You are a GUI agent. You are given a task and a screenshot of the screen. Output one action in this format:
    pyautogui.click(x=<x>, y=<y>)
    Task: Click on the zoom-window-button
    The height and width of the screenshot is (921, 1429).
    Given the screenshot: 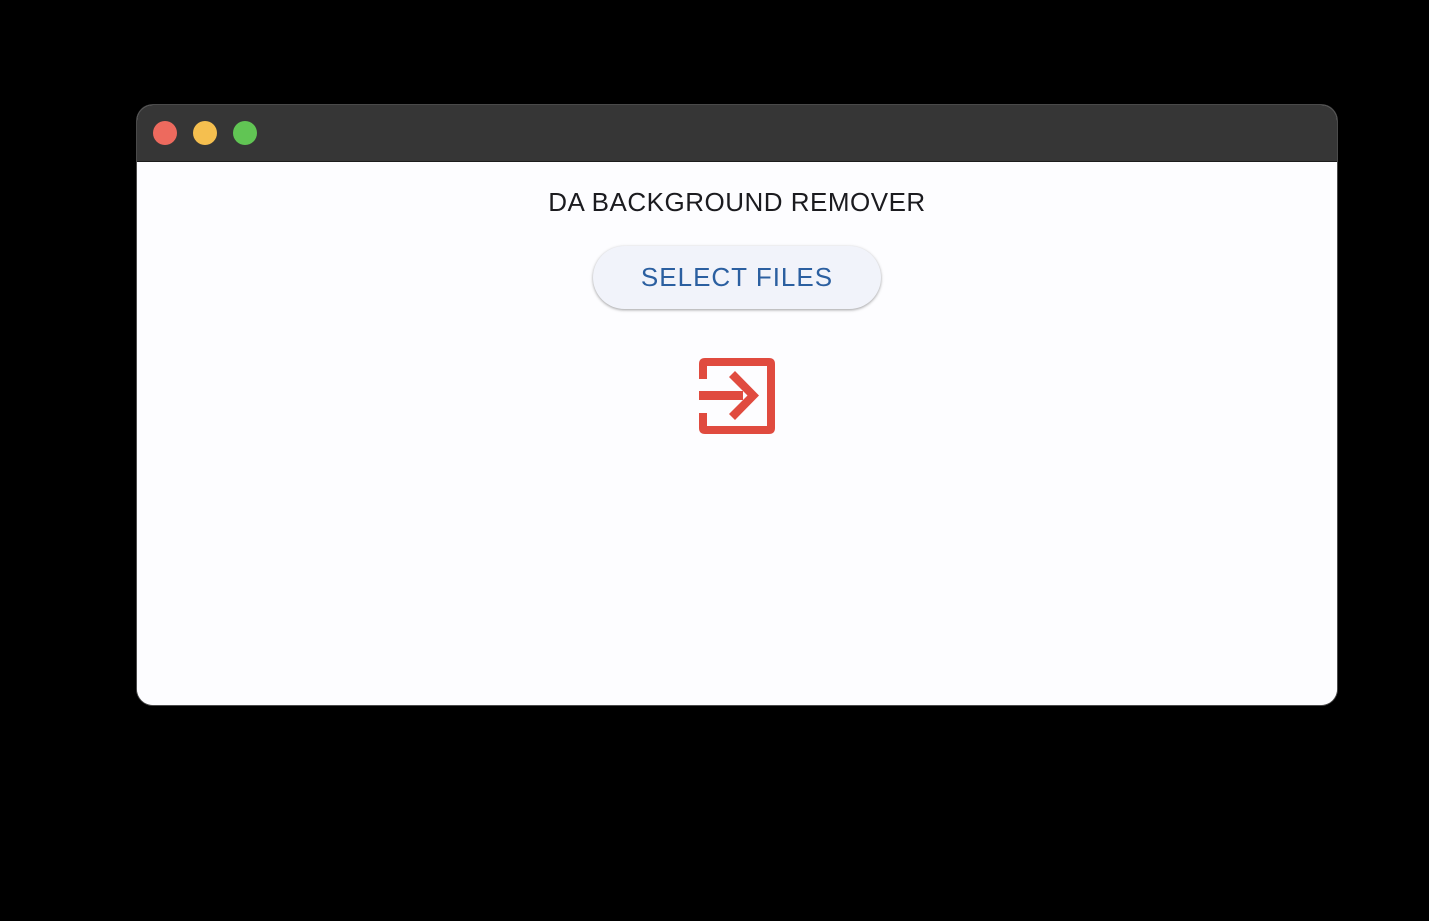 What is the action you would take?
    pyautogui.click(x=245, y=133)
    